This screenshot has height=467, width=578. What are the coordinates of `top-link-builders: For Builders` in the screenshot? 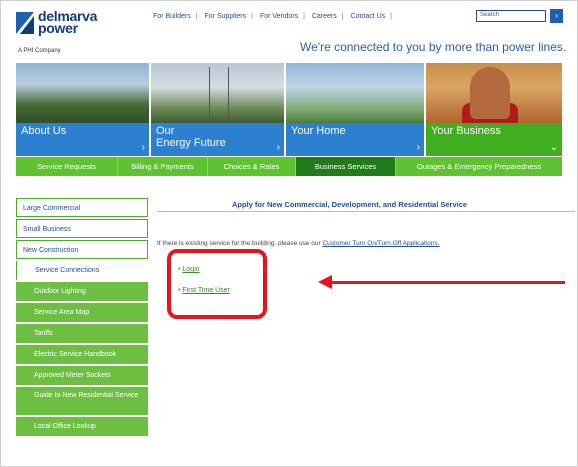 It's located at (172, 16).